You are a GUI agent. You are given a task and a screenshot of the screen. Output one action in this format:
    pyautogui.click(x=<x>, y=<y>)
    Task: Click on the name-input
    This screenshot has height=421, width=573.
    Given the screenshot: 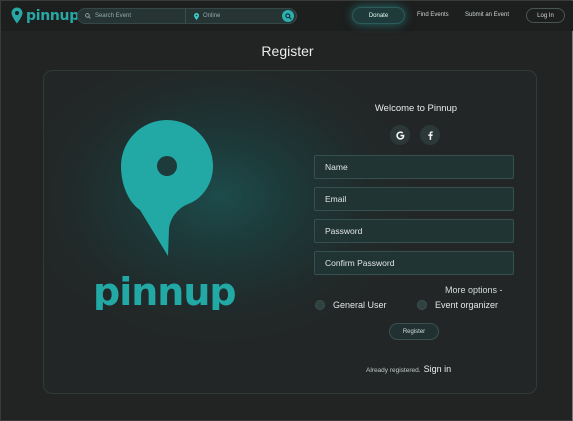 What is the action you would take?
    pyautogui.click(x=419, y=167)
    